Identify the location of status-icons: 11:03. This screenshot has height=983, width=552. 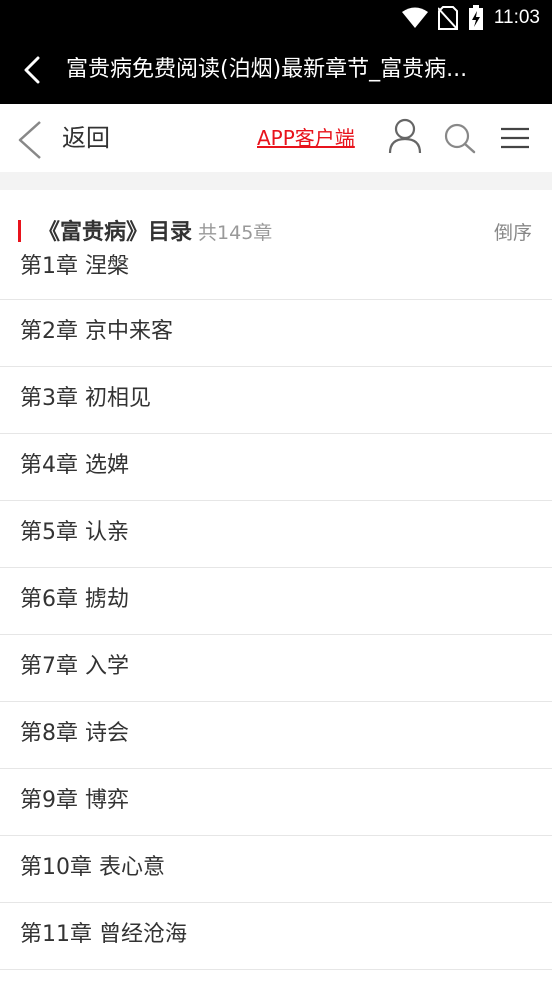
(470, 18).